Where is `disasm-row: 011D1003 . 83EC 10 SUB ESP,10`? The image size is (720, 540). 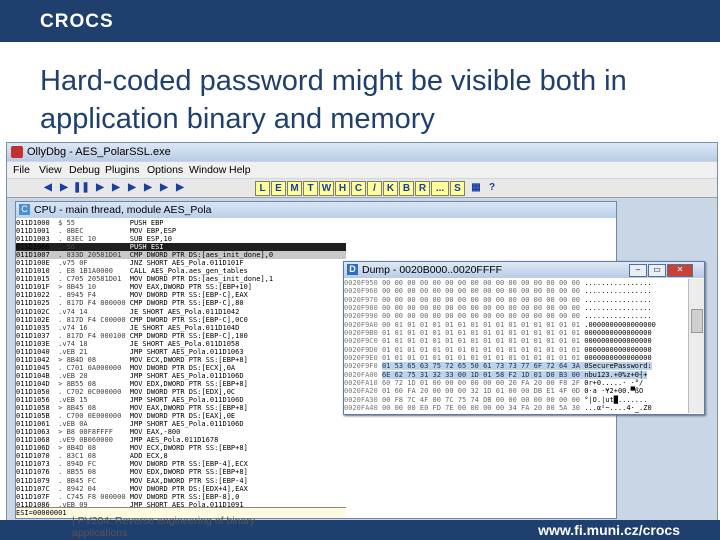 disasm-row: 011D1003 . 83EC 10 SUB ESP,10 is located at coordinates (181, 239).